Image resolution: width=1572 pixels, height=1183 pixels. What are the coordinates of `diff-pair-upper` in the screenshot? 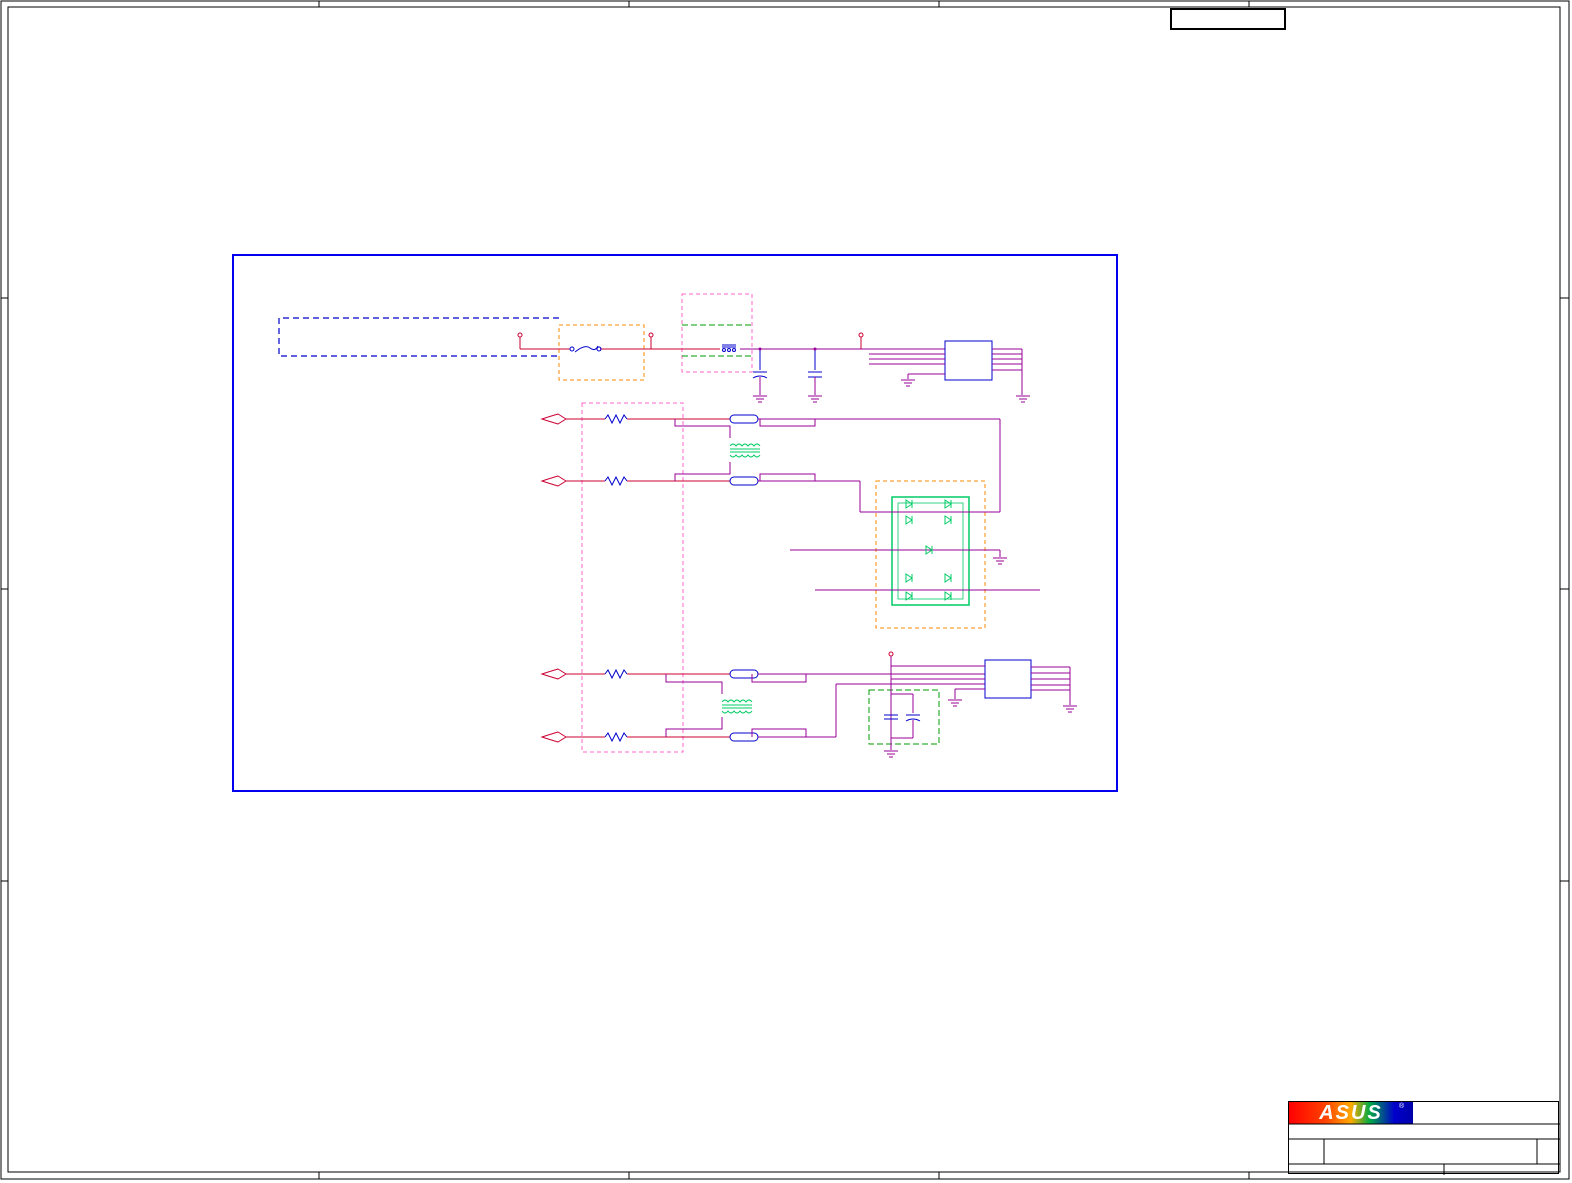 It's located at (770, 577).